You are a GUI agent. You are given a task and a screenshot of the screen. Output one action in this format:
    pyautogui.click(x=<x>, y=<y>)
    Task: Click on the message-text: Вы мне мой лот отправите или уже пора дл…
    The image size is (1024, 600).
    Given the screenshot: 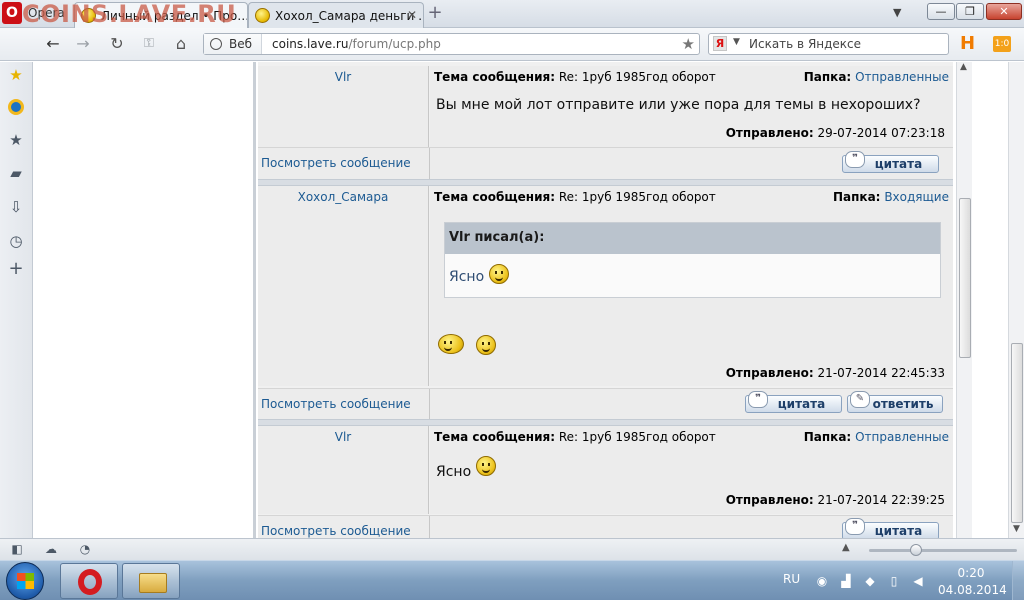 What is the action you would take?
    pyautogui.click(x=678, y=105)
    